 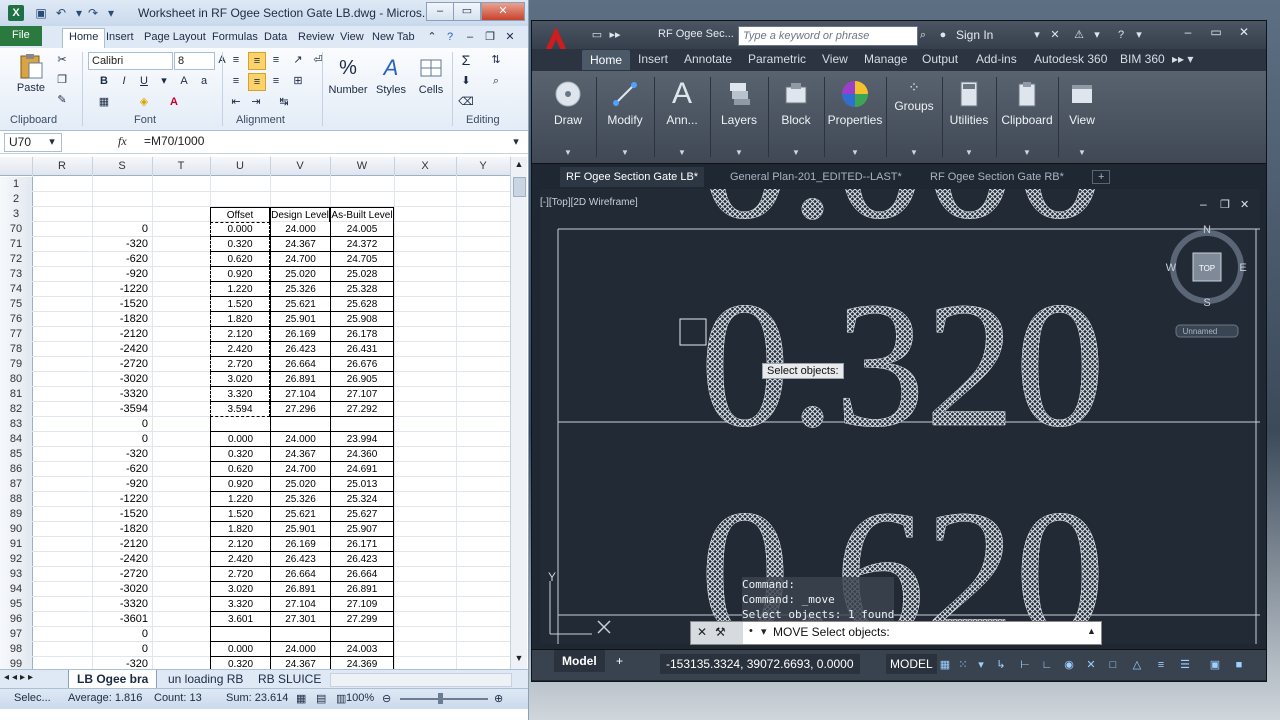 What do you see at coordinates (240, 349) in the screenshot?
I see `cell-u: 2.420` at bounding box center [240, 349].